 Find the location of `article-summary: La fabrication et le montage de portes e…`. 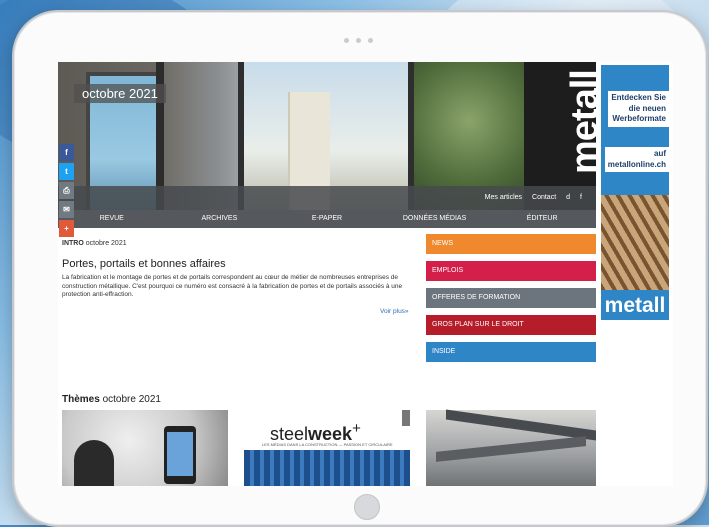

article-summary: La fabrication et le montage de portes e… is located at coordinates (232, 286).